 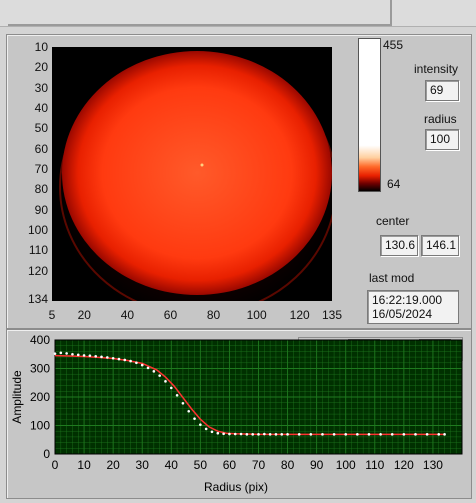 I want to click on toolbar-strip, so click(x=238, y=13).